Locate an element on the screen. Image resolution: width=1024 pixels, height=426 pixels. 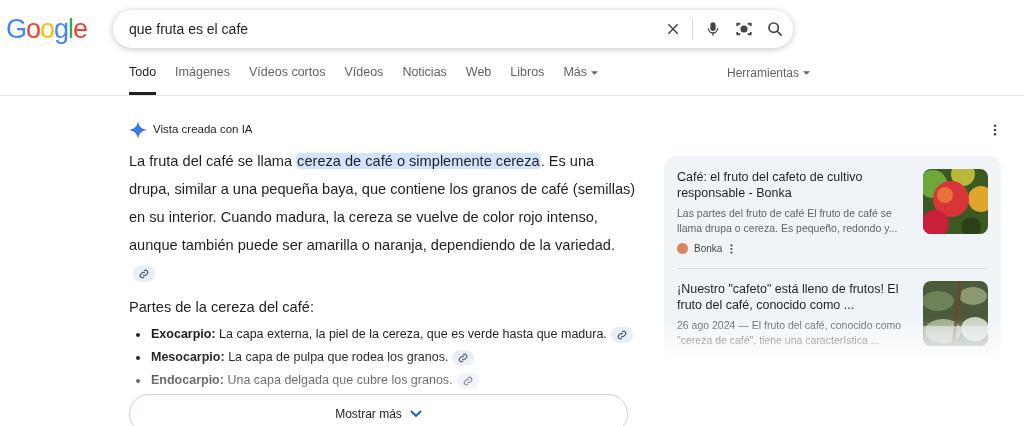
search-tab: Libros is located at coordinates (527, 79).